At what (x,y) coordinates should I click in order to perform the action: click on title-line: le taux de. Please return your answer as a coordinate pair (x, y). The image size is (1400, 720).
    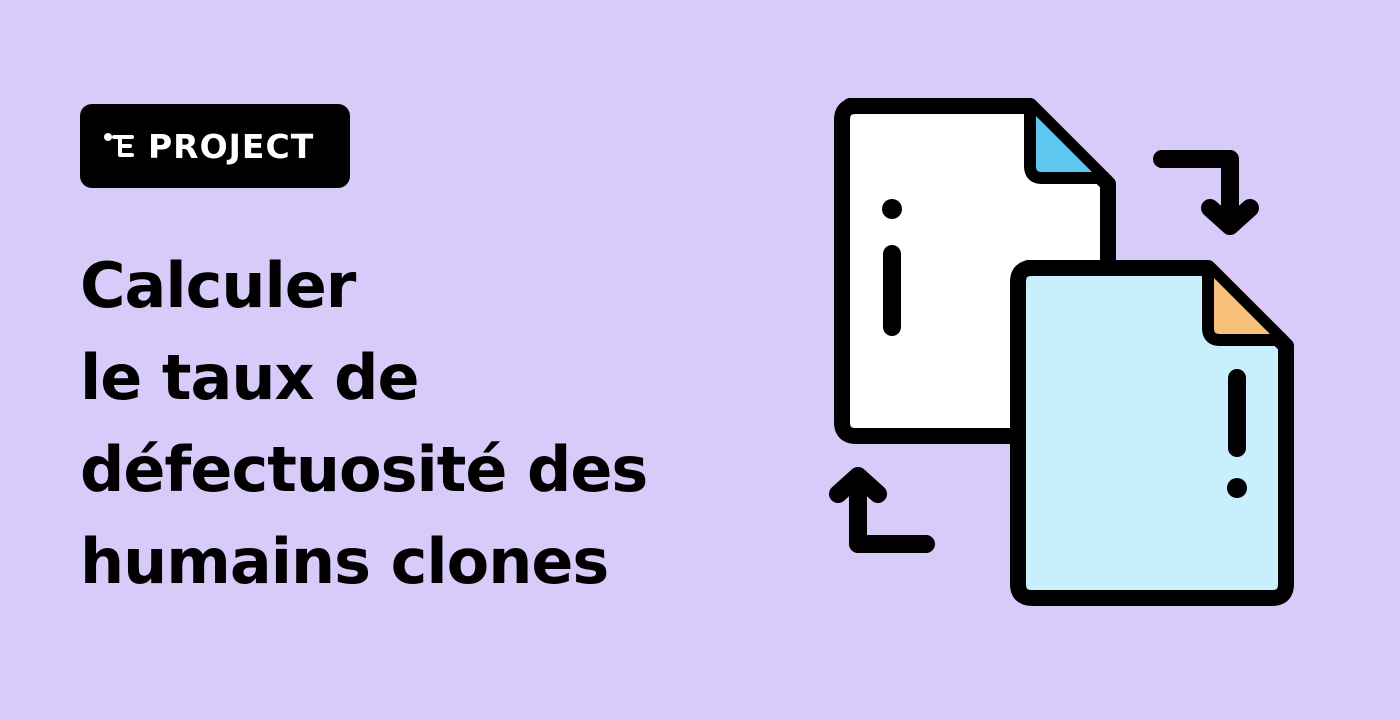
    Looking at the image, I should click on (250, 377).